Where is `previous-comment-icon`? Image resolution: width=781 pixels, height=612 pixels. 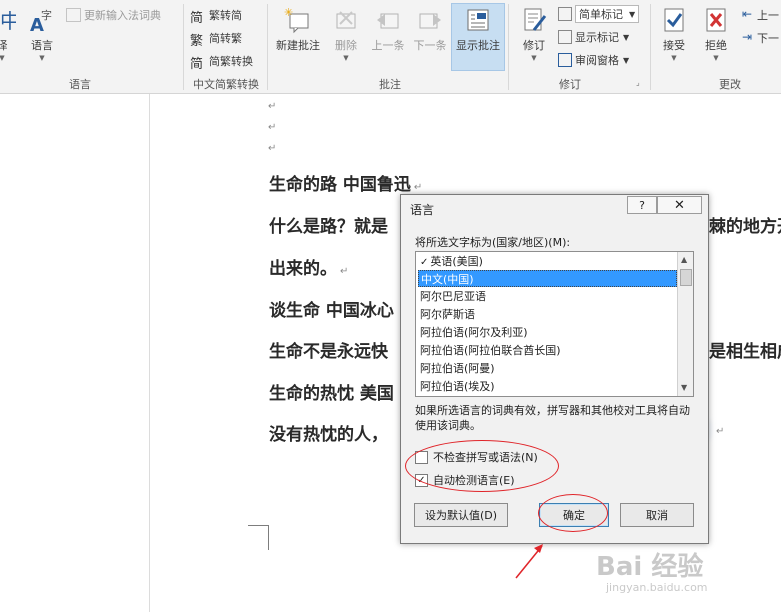 previous-comment-icon is located at coordinates (388, 21).